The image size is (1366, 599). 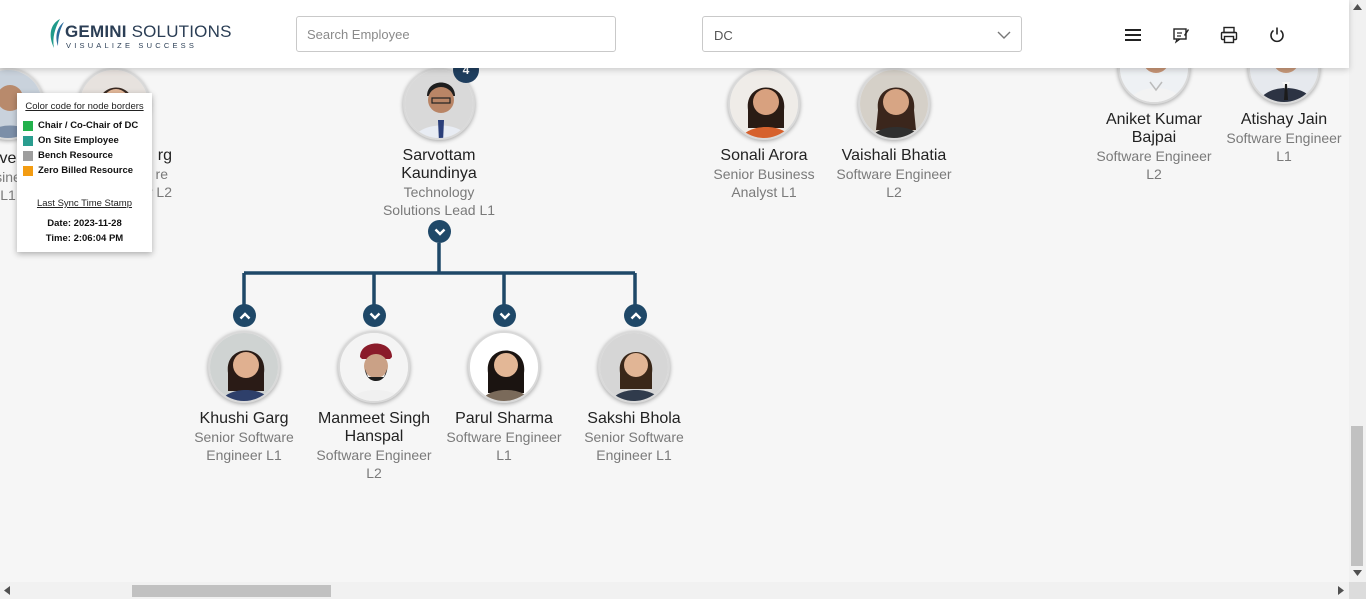 I want to click on legend-item-zero-billed: Zero Billed Resource, so click(x=78, y=170).